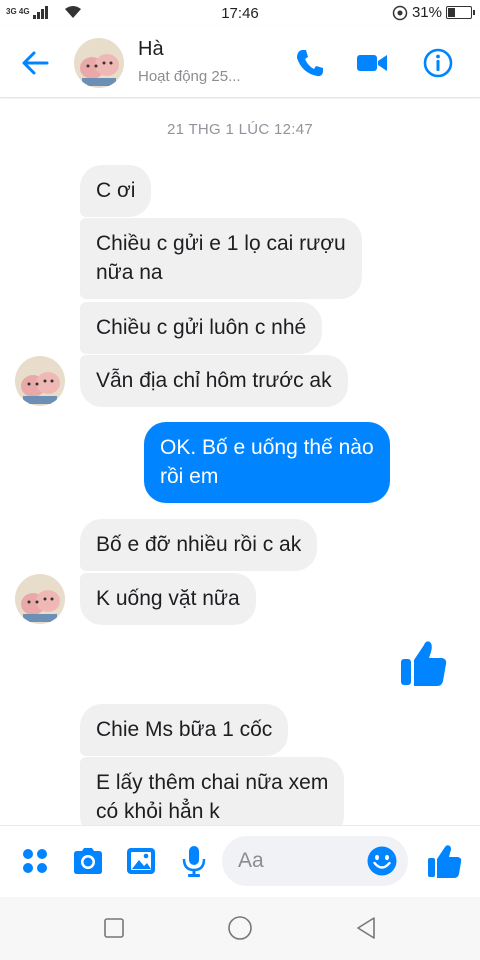 Image resolution: width=480 pixels, height=960 pixels. Describe the element at coordinates (445, 861) in the screenshot. I see `send-like-icon` at that location.